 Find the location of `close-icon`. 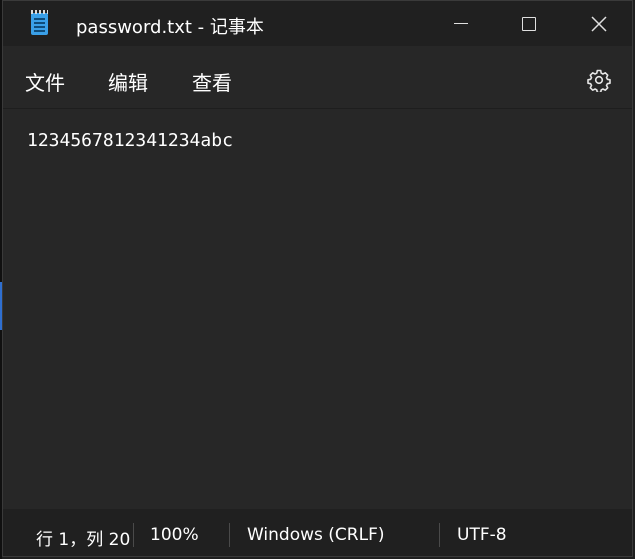

close-icon is located at coordinates (599, 23).